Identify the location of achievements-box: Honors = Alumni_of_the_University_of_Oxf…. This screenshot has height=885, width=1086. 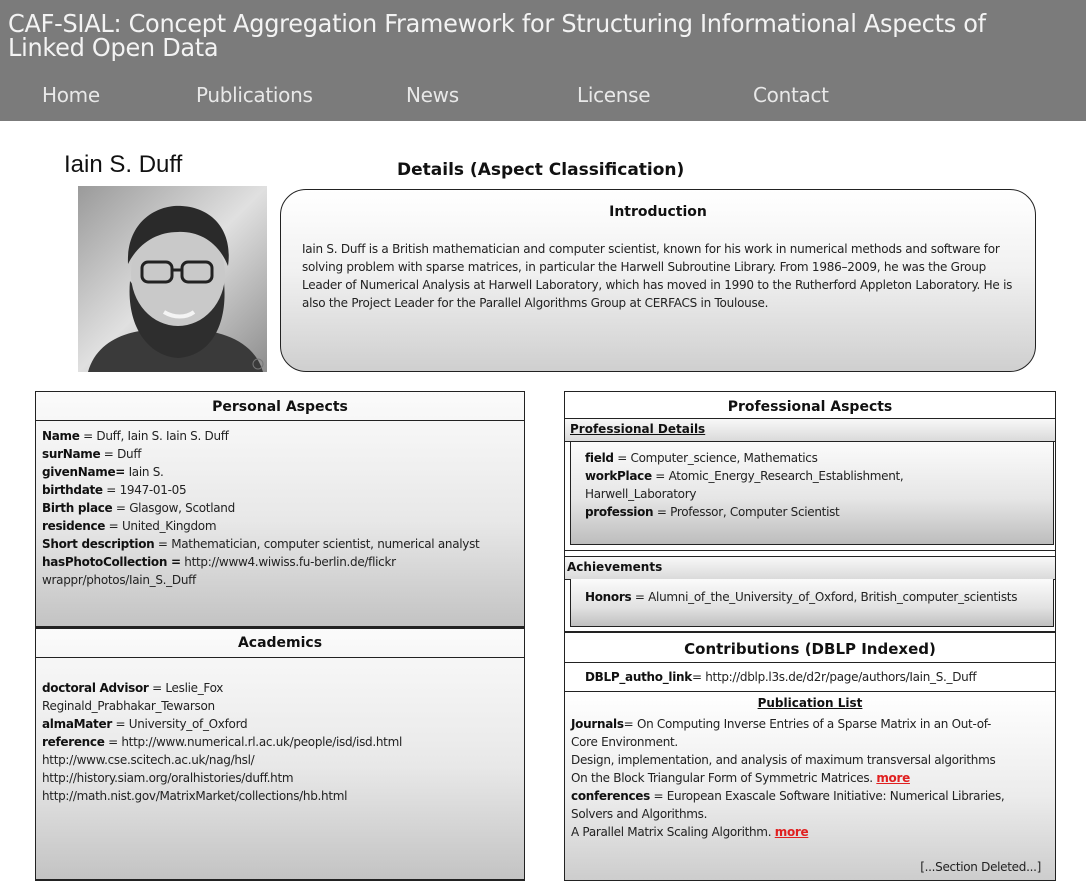
(812, 603).